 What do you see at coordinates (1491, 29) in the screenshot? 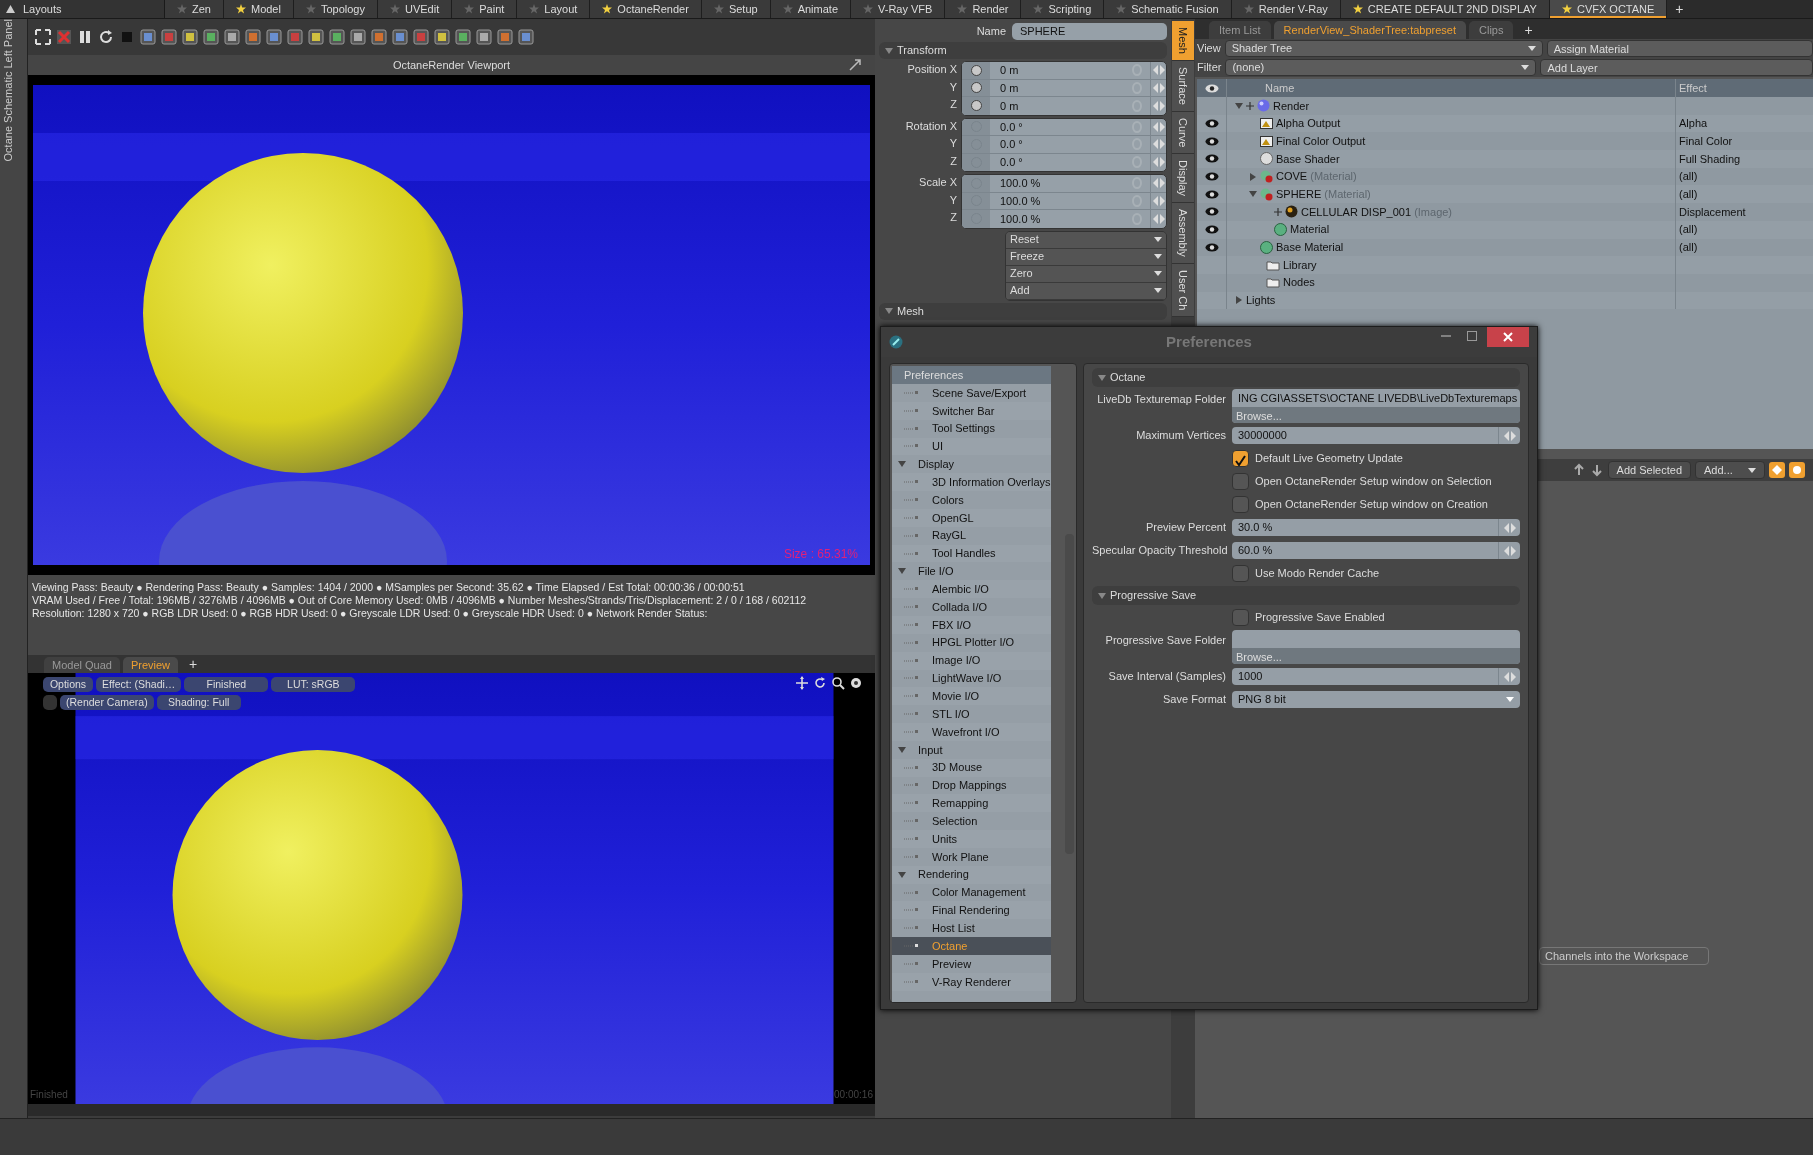
I see `panel-tab: Clips` at bounding box center [1491, 29].